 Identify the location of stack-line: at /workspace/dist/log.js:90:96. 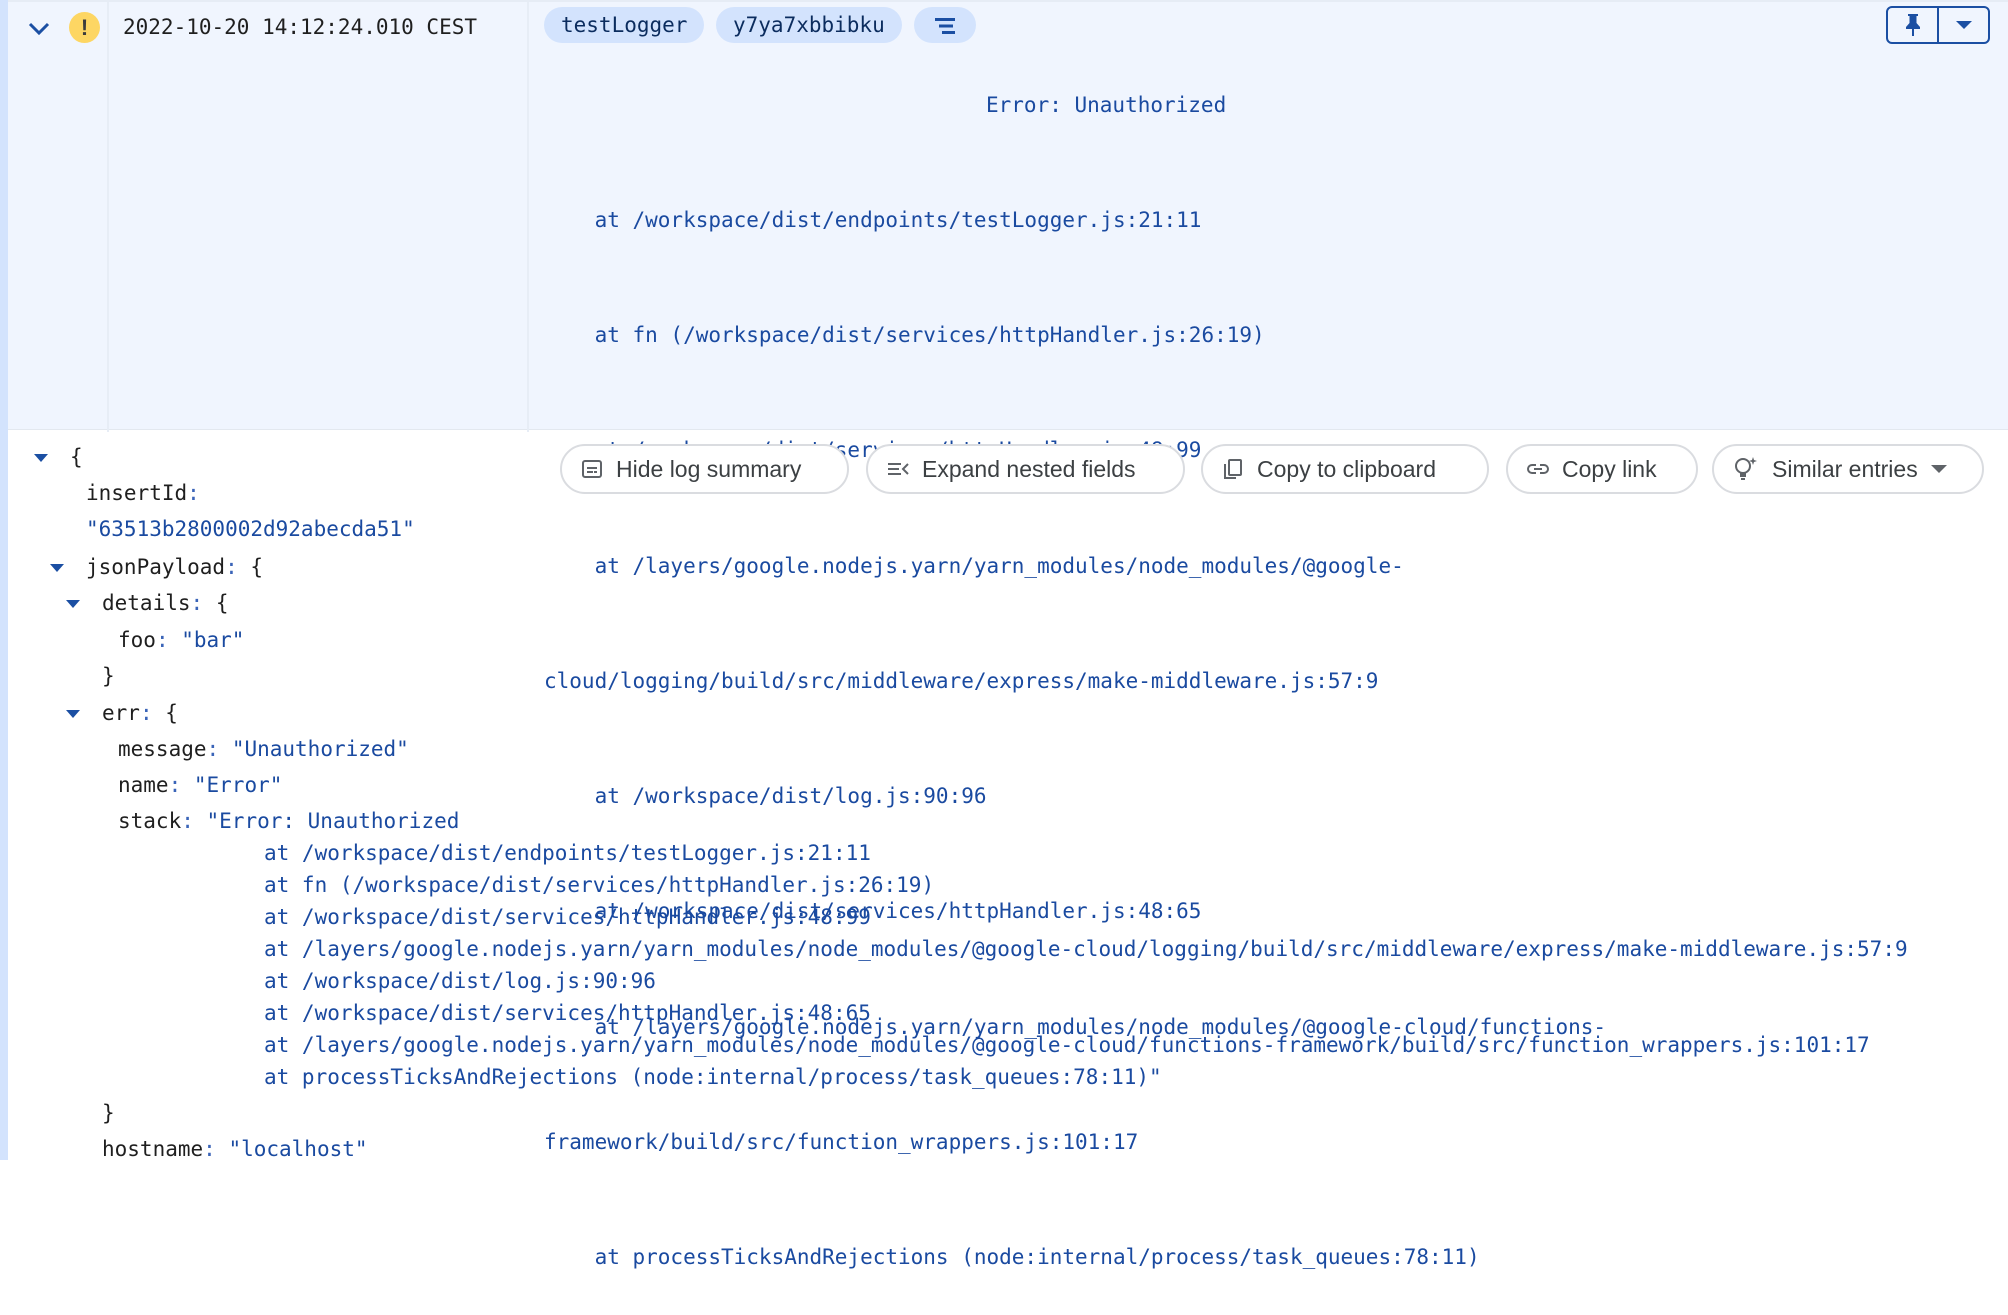
(460, 981).